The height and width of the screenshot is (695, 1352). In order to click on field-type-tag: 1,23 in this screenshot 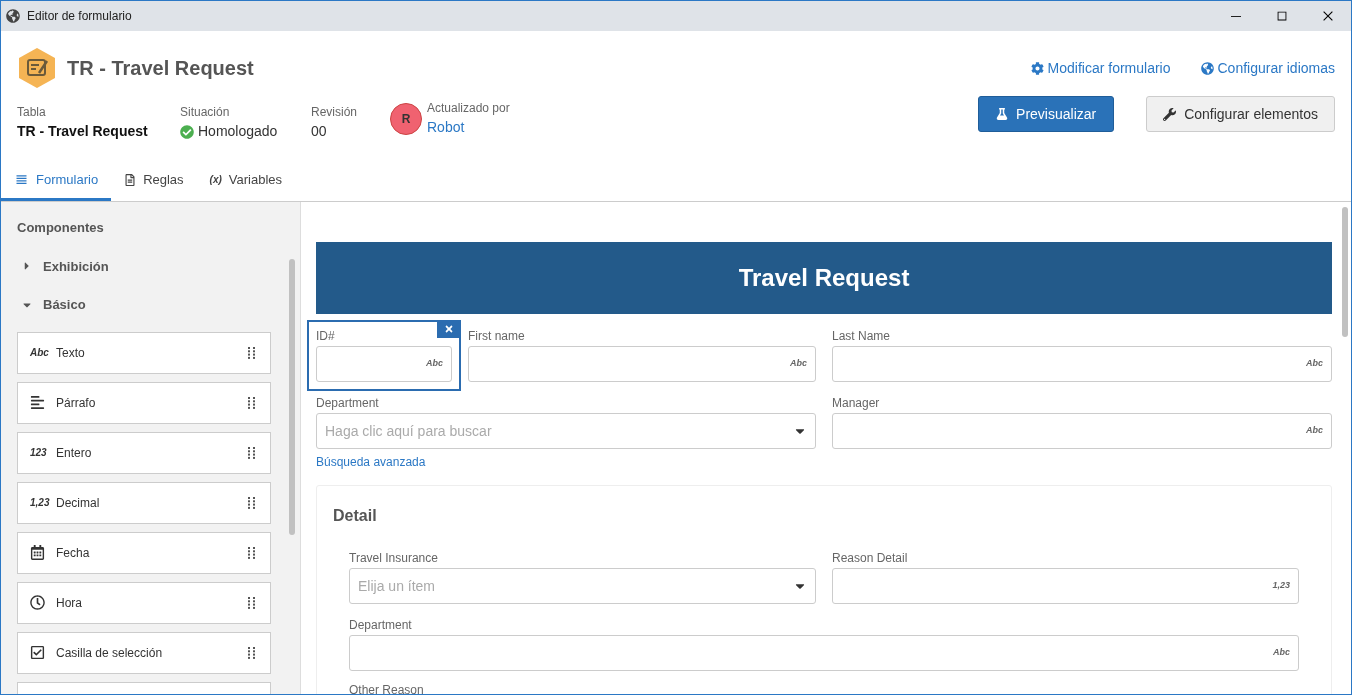, I will do `click(1281, 586)`.